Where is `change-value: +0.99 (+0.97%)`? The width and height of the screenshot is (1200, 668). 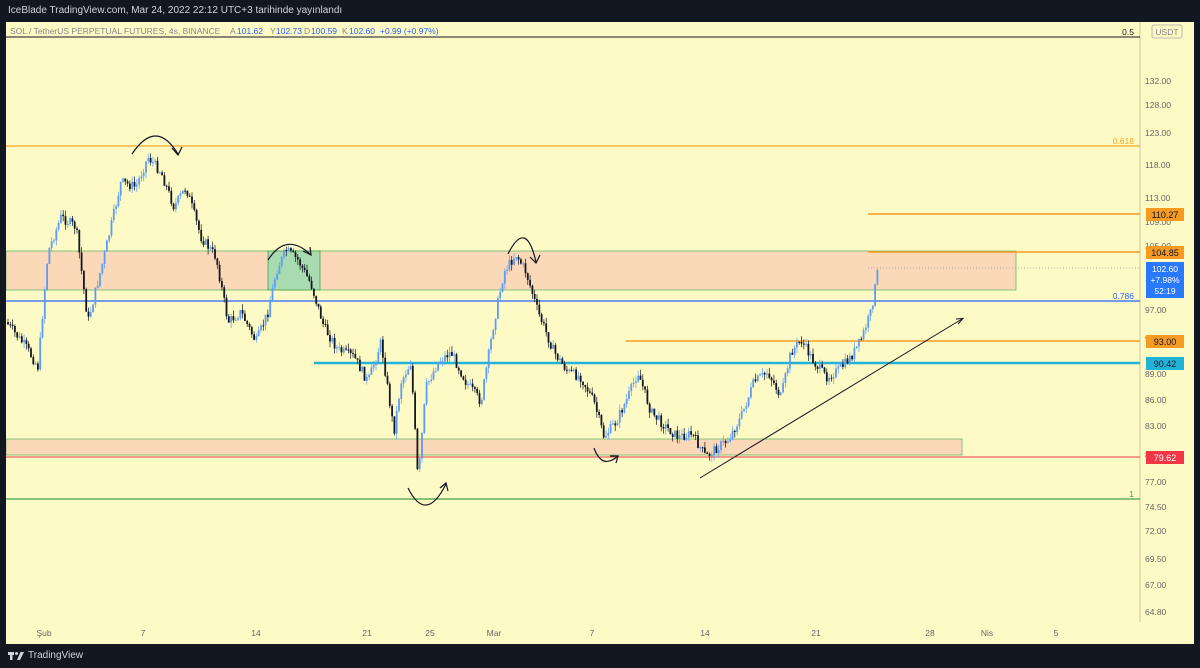 change-value: +0.99 (+0.97%) is located at coordinates (409, 31).